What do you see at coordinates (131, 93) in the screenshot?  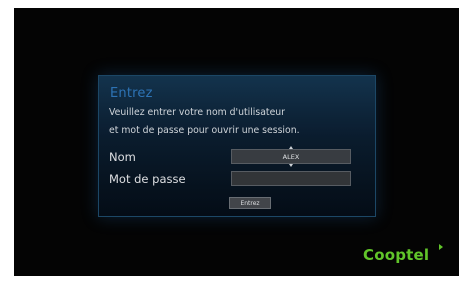 I see `panel-title: Entrez` at bounding box center [131, 93].